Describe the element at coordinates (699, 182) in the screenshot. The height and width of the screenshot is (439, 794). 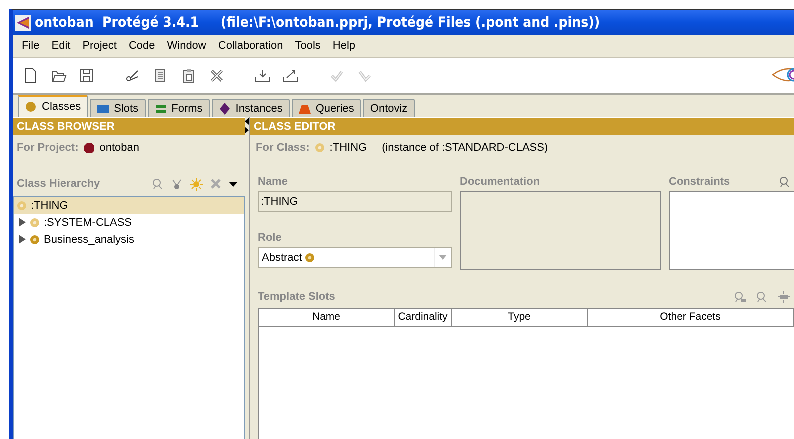
I see `field-label: Constraints` at that location.